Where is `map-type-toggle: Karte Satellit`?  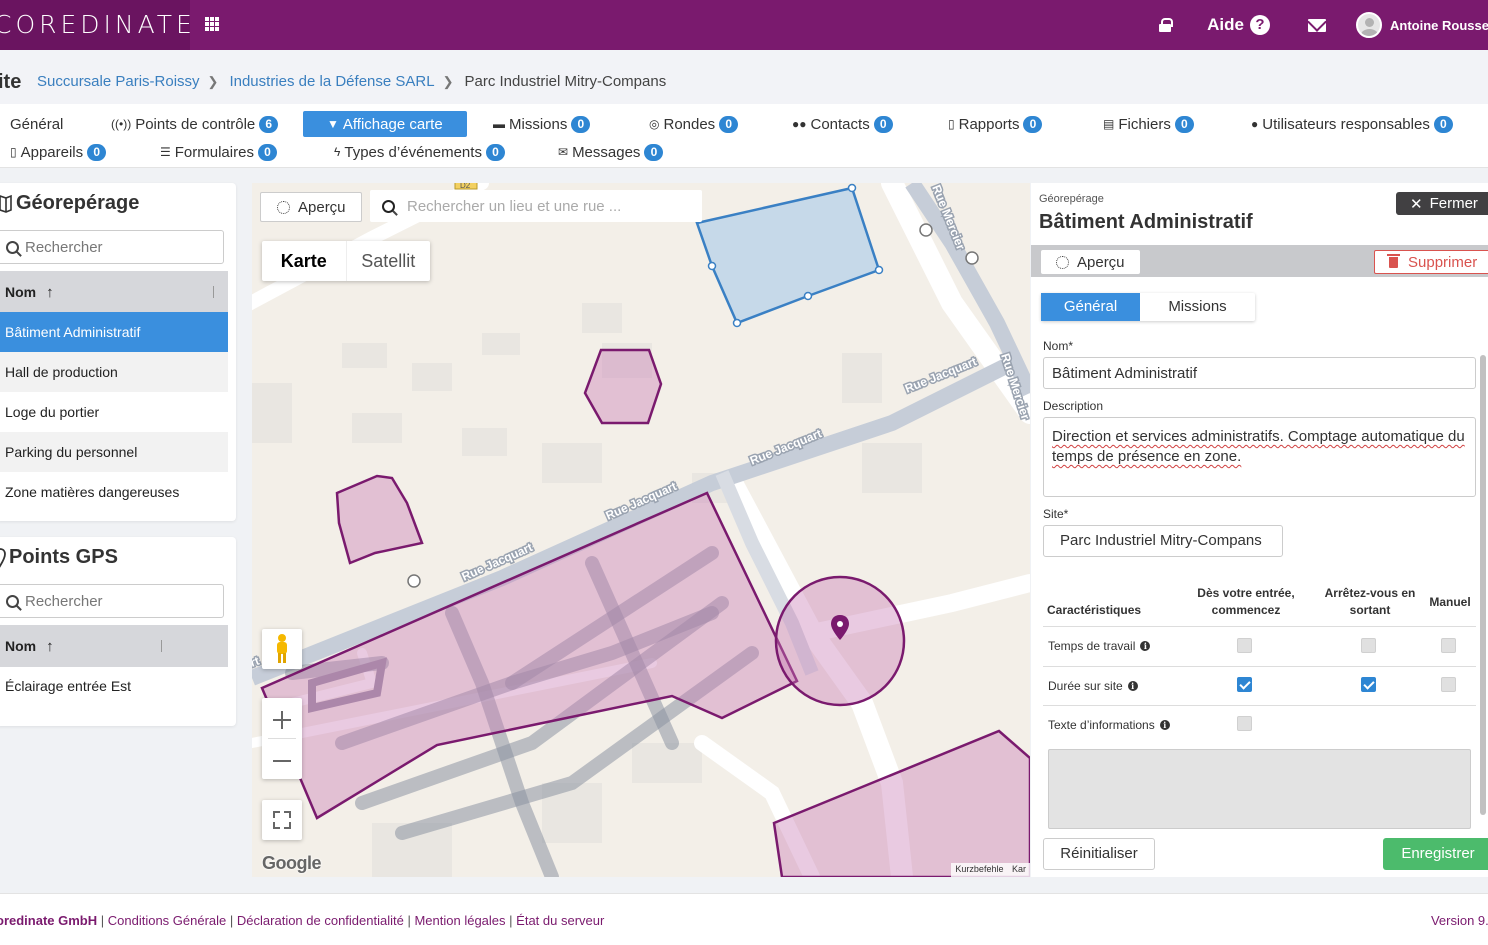 map-type-toggle: Karte Satellit is located at coordinates (346, 261).